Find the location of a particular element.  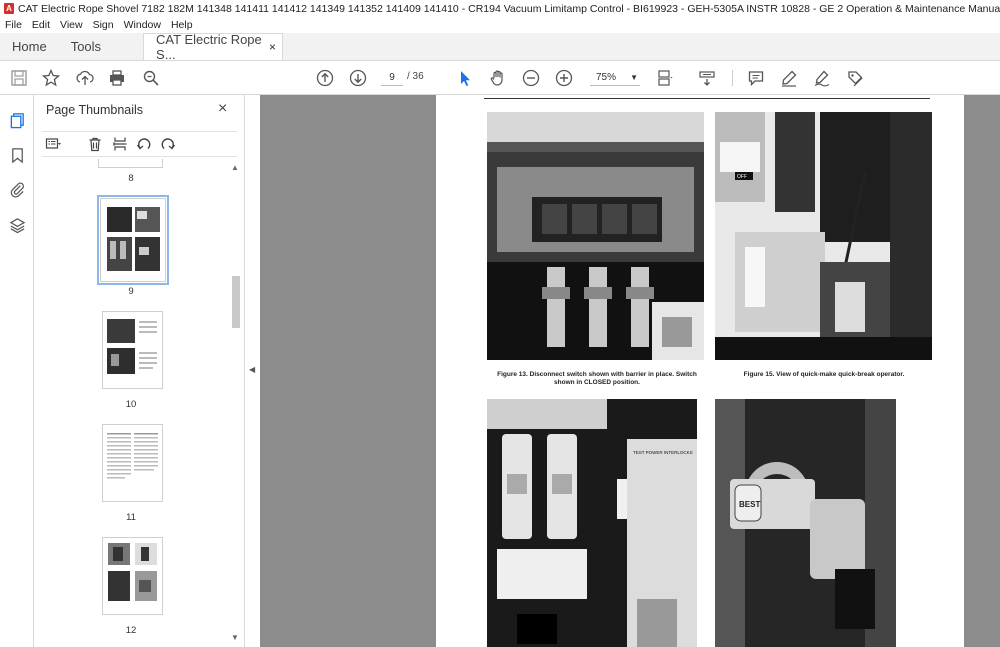

scroll-mode-icon is located at coordinates (707, 78).